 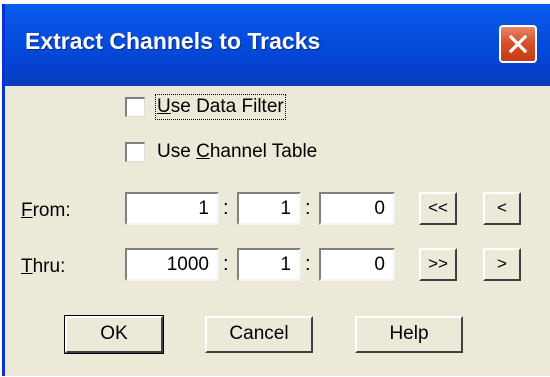 I want to click on close-button, so click(x=518, y=44).